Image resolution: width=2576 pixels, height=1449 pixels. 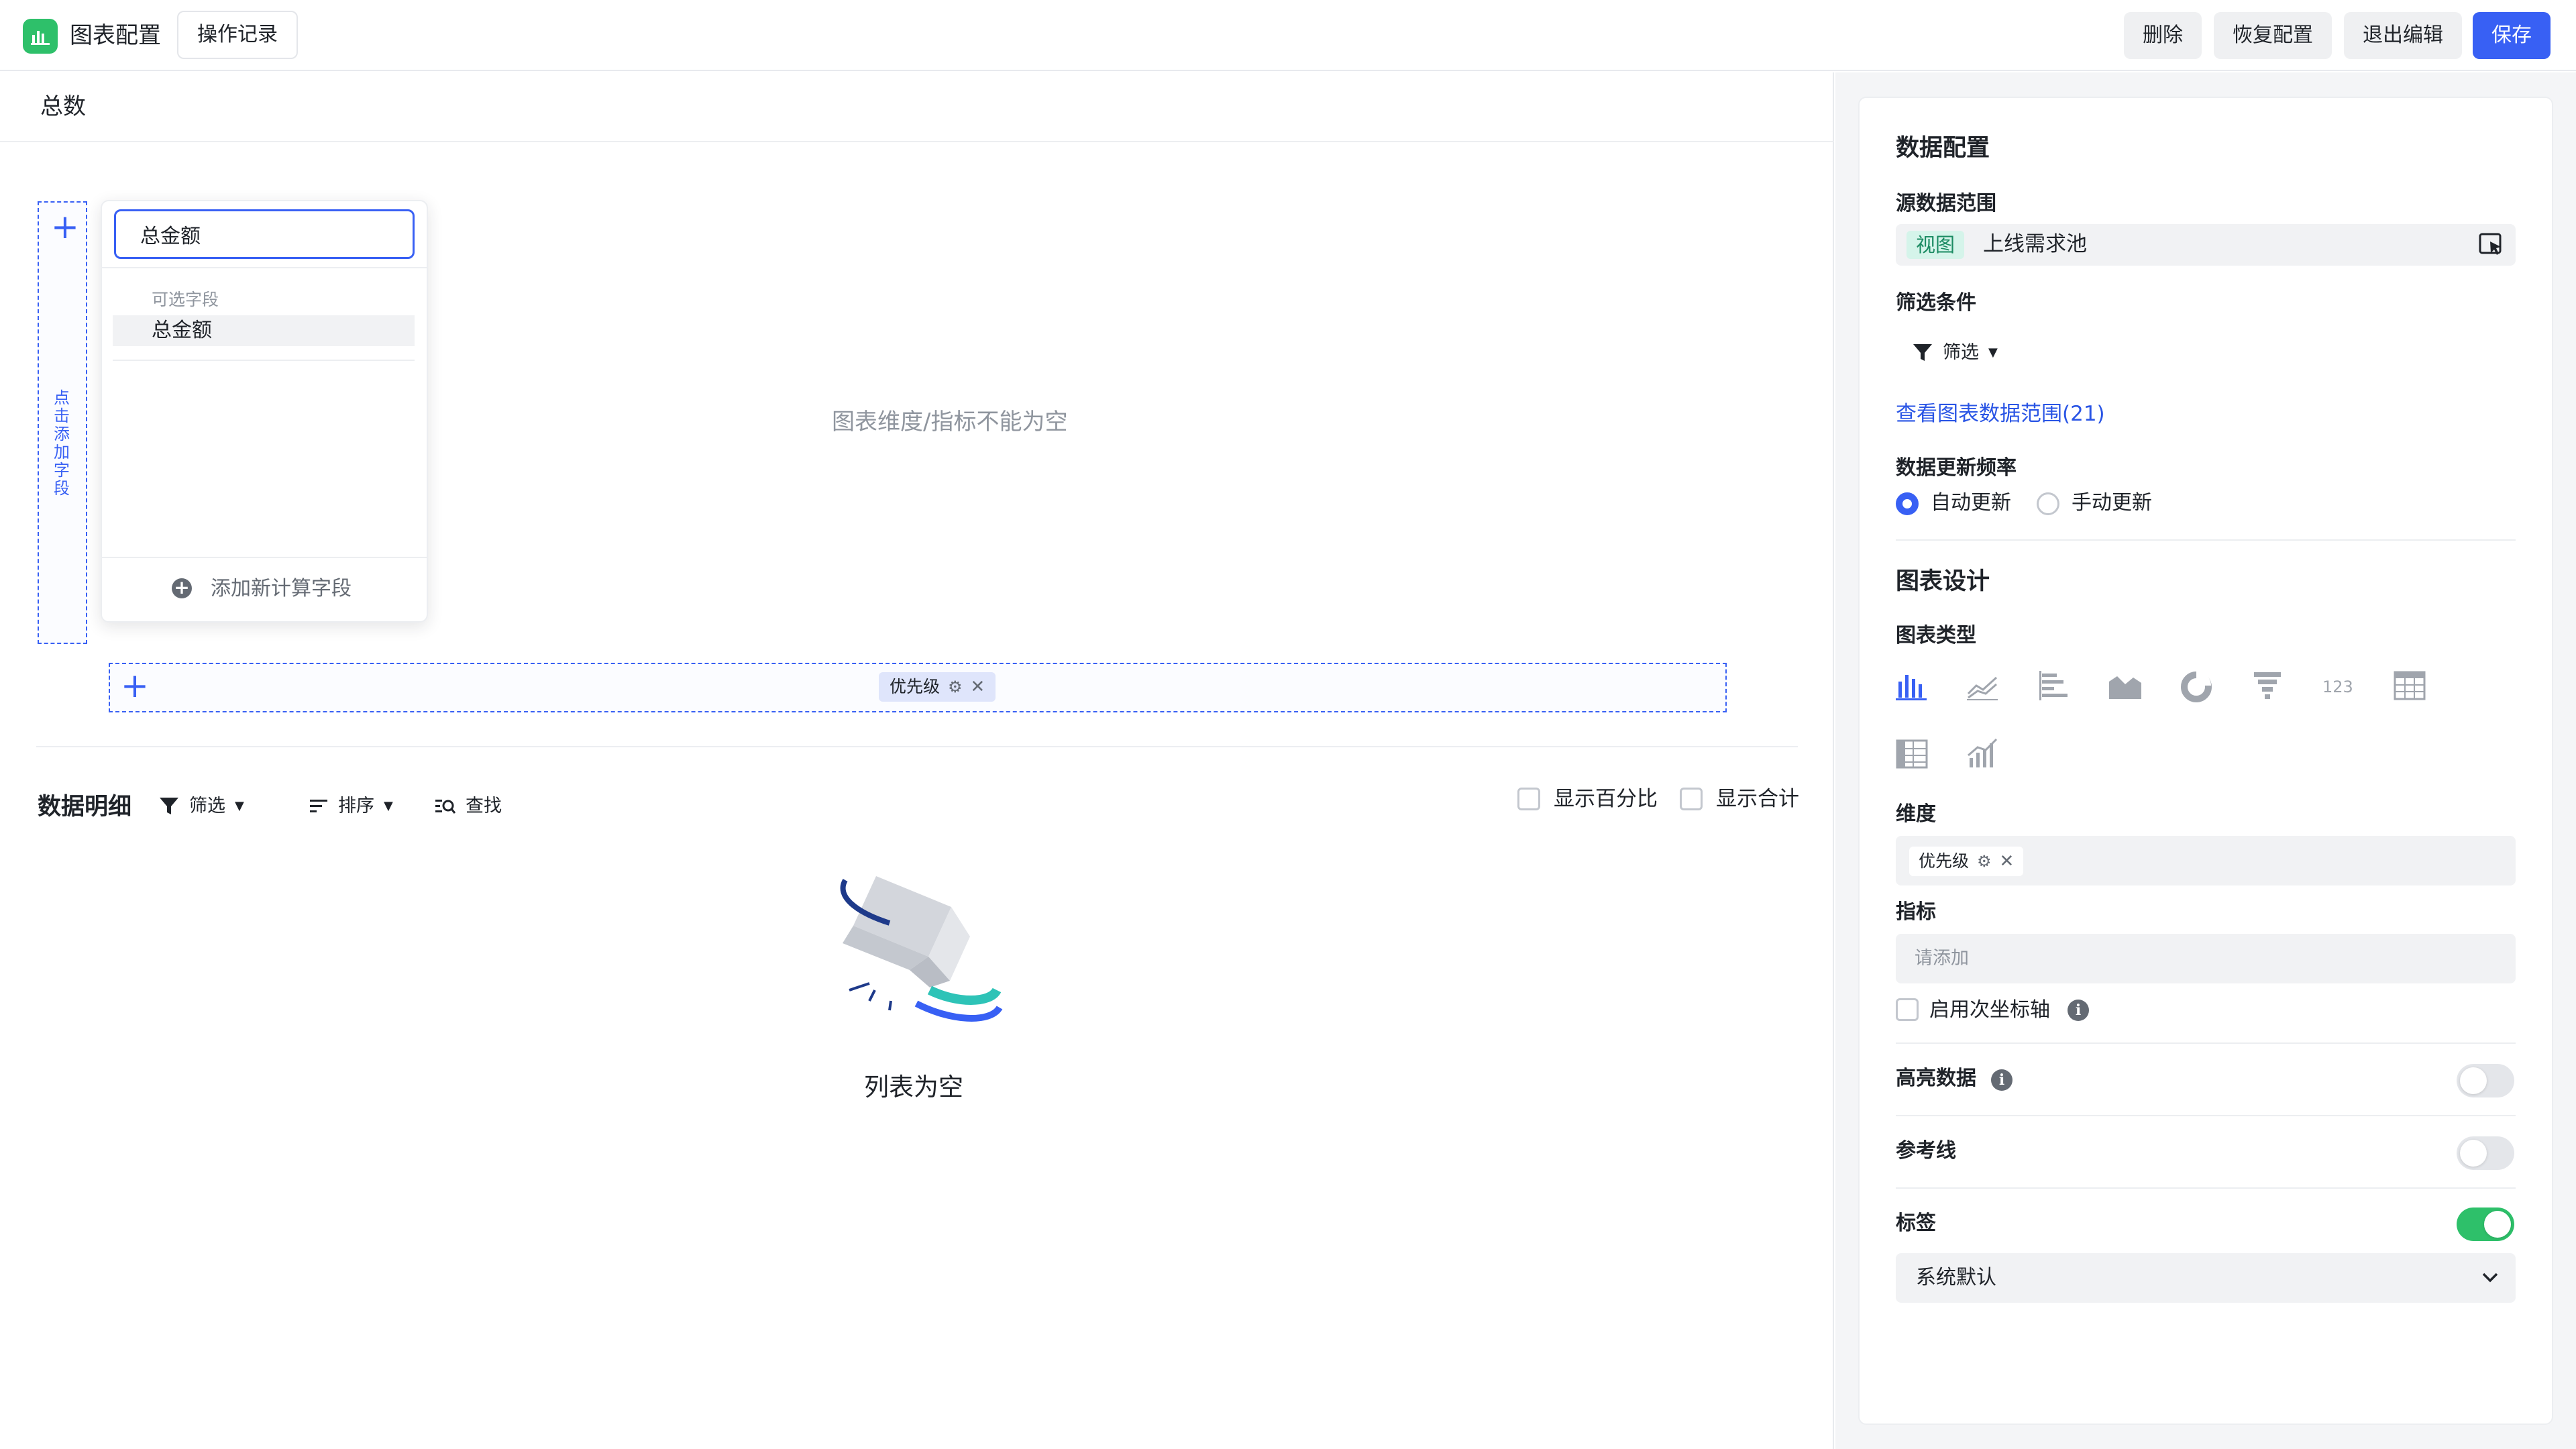 What do you see at coordinates (318, 806) in the screenshot?
I see `sort-icon` at bounding box center [318, 806].